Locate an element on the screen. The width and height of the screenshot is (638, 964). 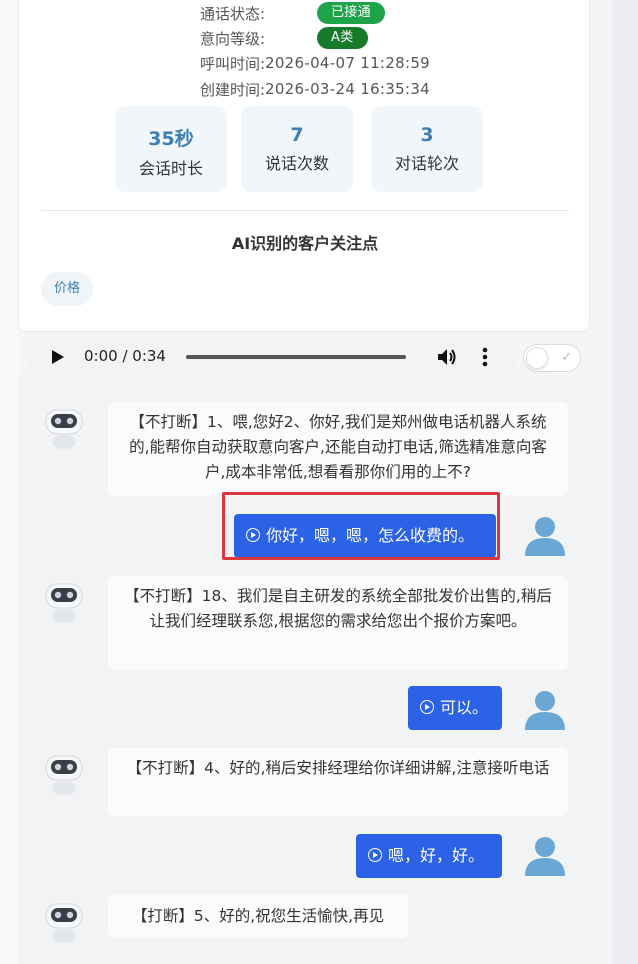
created-time-label: 创建时间: is located at coordinates (232, 89).